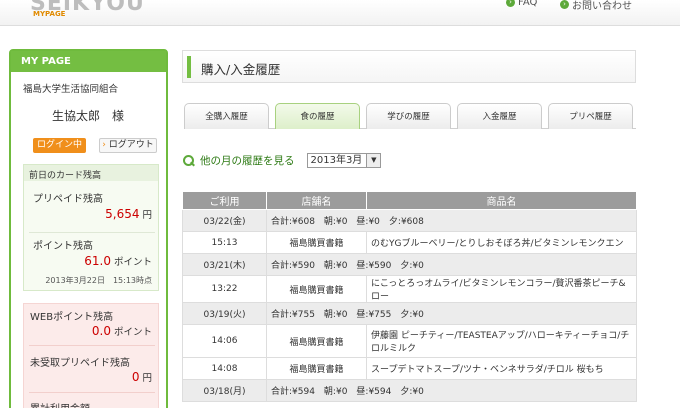 The image size is (680, 408). I want to click on tx-time: 14:06, so click(224, 341).